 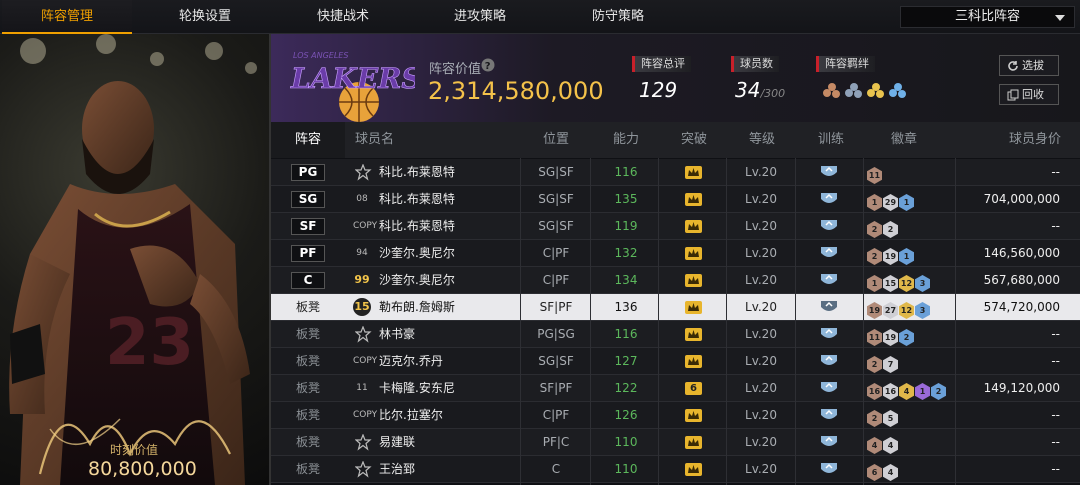 I want to click on player-ability: 119, so click(x=626, y=226).